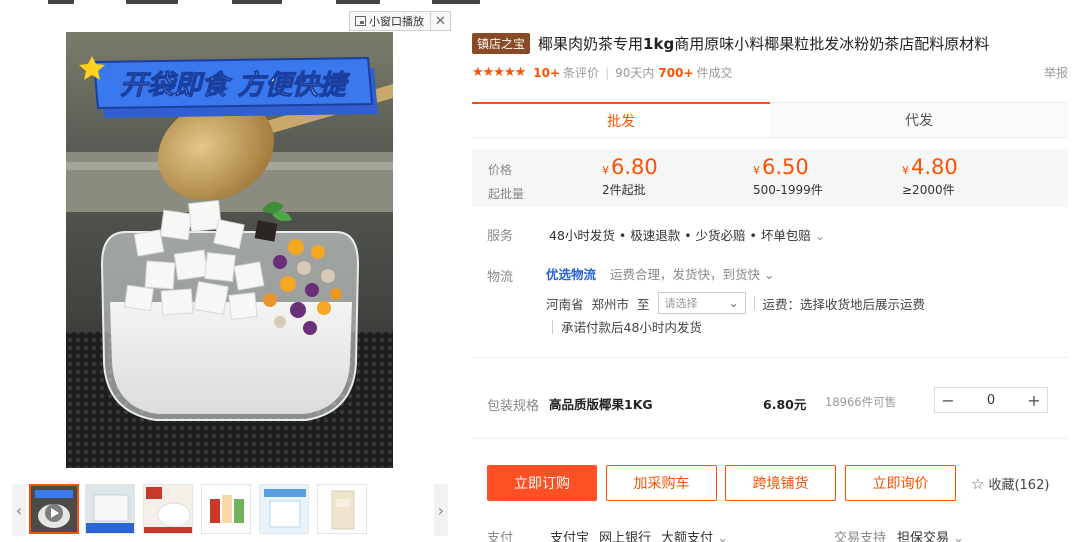 Image resolution: width=1080 pixels, height=542 pixels. I want to click on rating-row: ★★★★★ 10+ 条评价 | 90天内 700+ 件成交 举报, so click(770, 72).